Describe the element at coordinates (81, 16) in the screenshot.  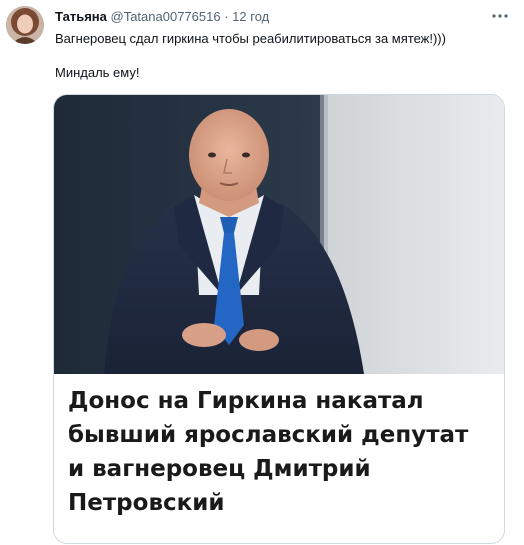
I see `author-name: Татьяна` at that location.